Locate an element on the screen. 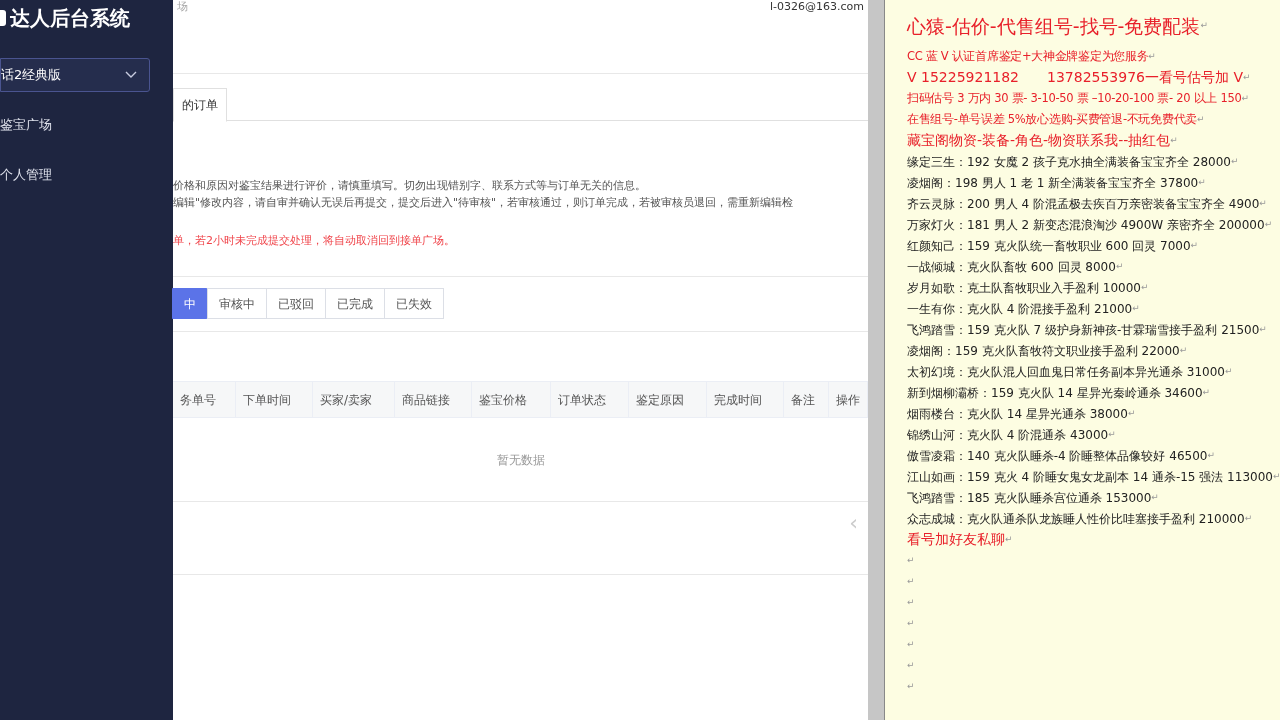 Image resolution: width=1280 pixels, height=720 pixels. document-line: 岁月如歌：克土队畜牧职业入手盈利 10000↵ is located at coordinates (1028, 288).